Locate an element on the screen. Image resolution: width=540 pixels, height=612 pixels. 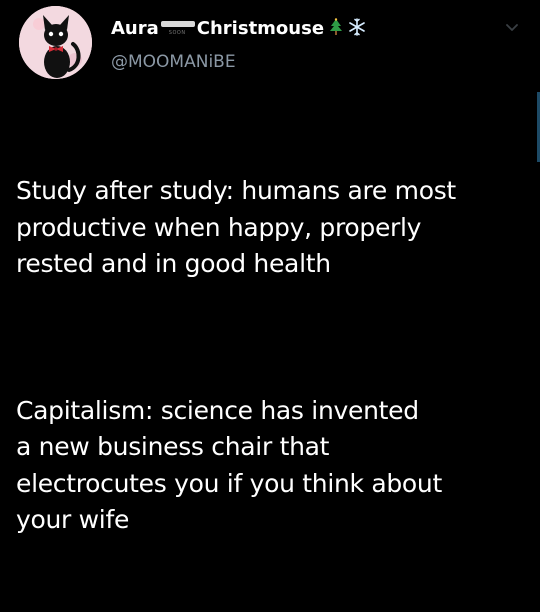
badge-text: SOON is located at coordinates (177, 33).